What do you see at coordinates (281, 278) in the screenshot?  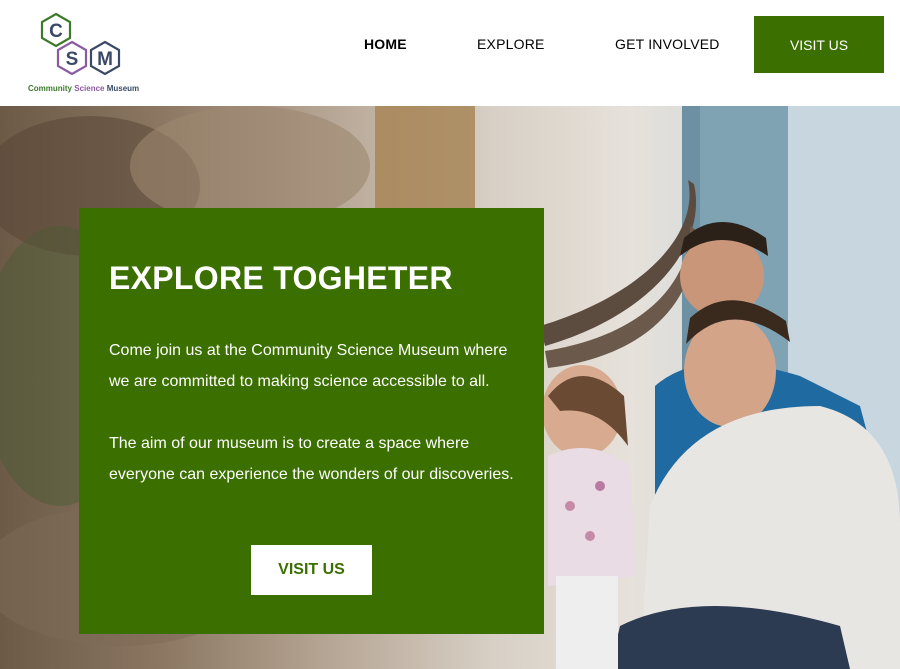 I see `hero-title: EXPLORE TOGHETER` at bounding box center [281, 278].